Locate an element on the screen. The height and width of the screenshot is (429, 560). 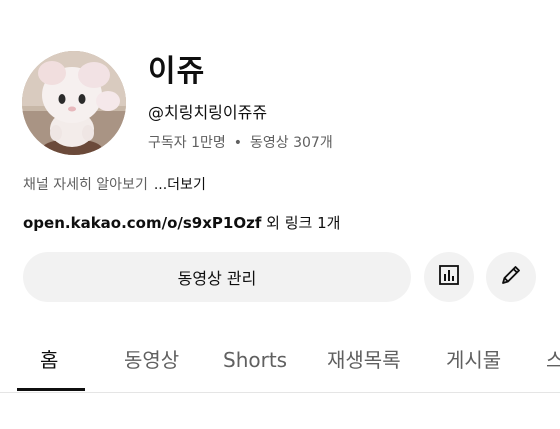
channel-handle: @치링치링이쥬쥬 is located at coordinates (208, 112).